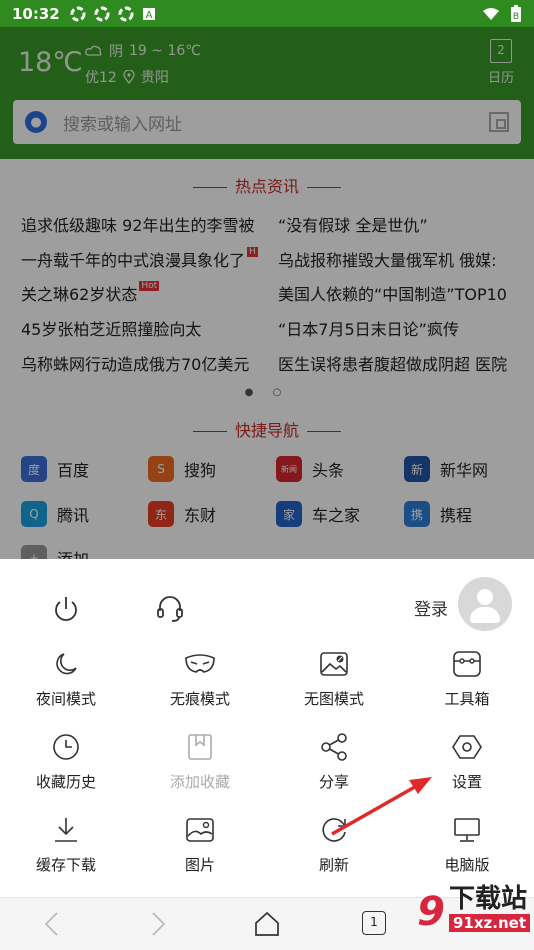 The width and height of the screenshot is (534, 950). Describe the element at coordinates (467, 699) in the screenshot. I see `menu-item-label: 工具箱` at that location.